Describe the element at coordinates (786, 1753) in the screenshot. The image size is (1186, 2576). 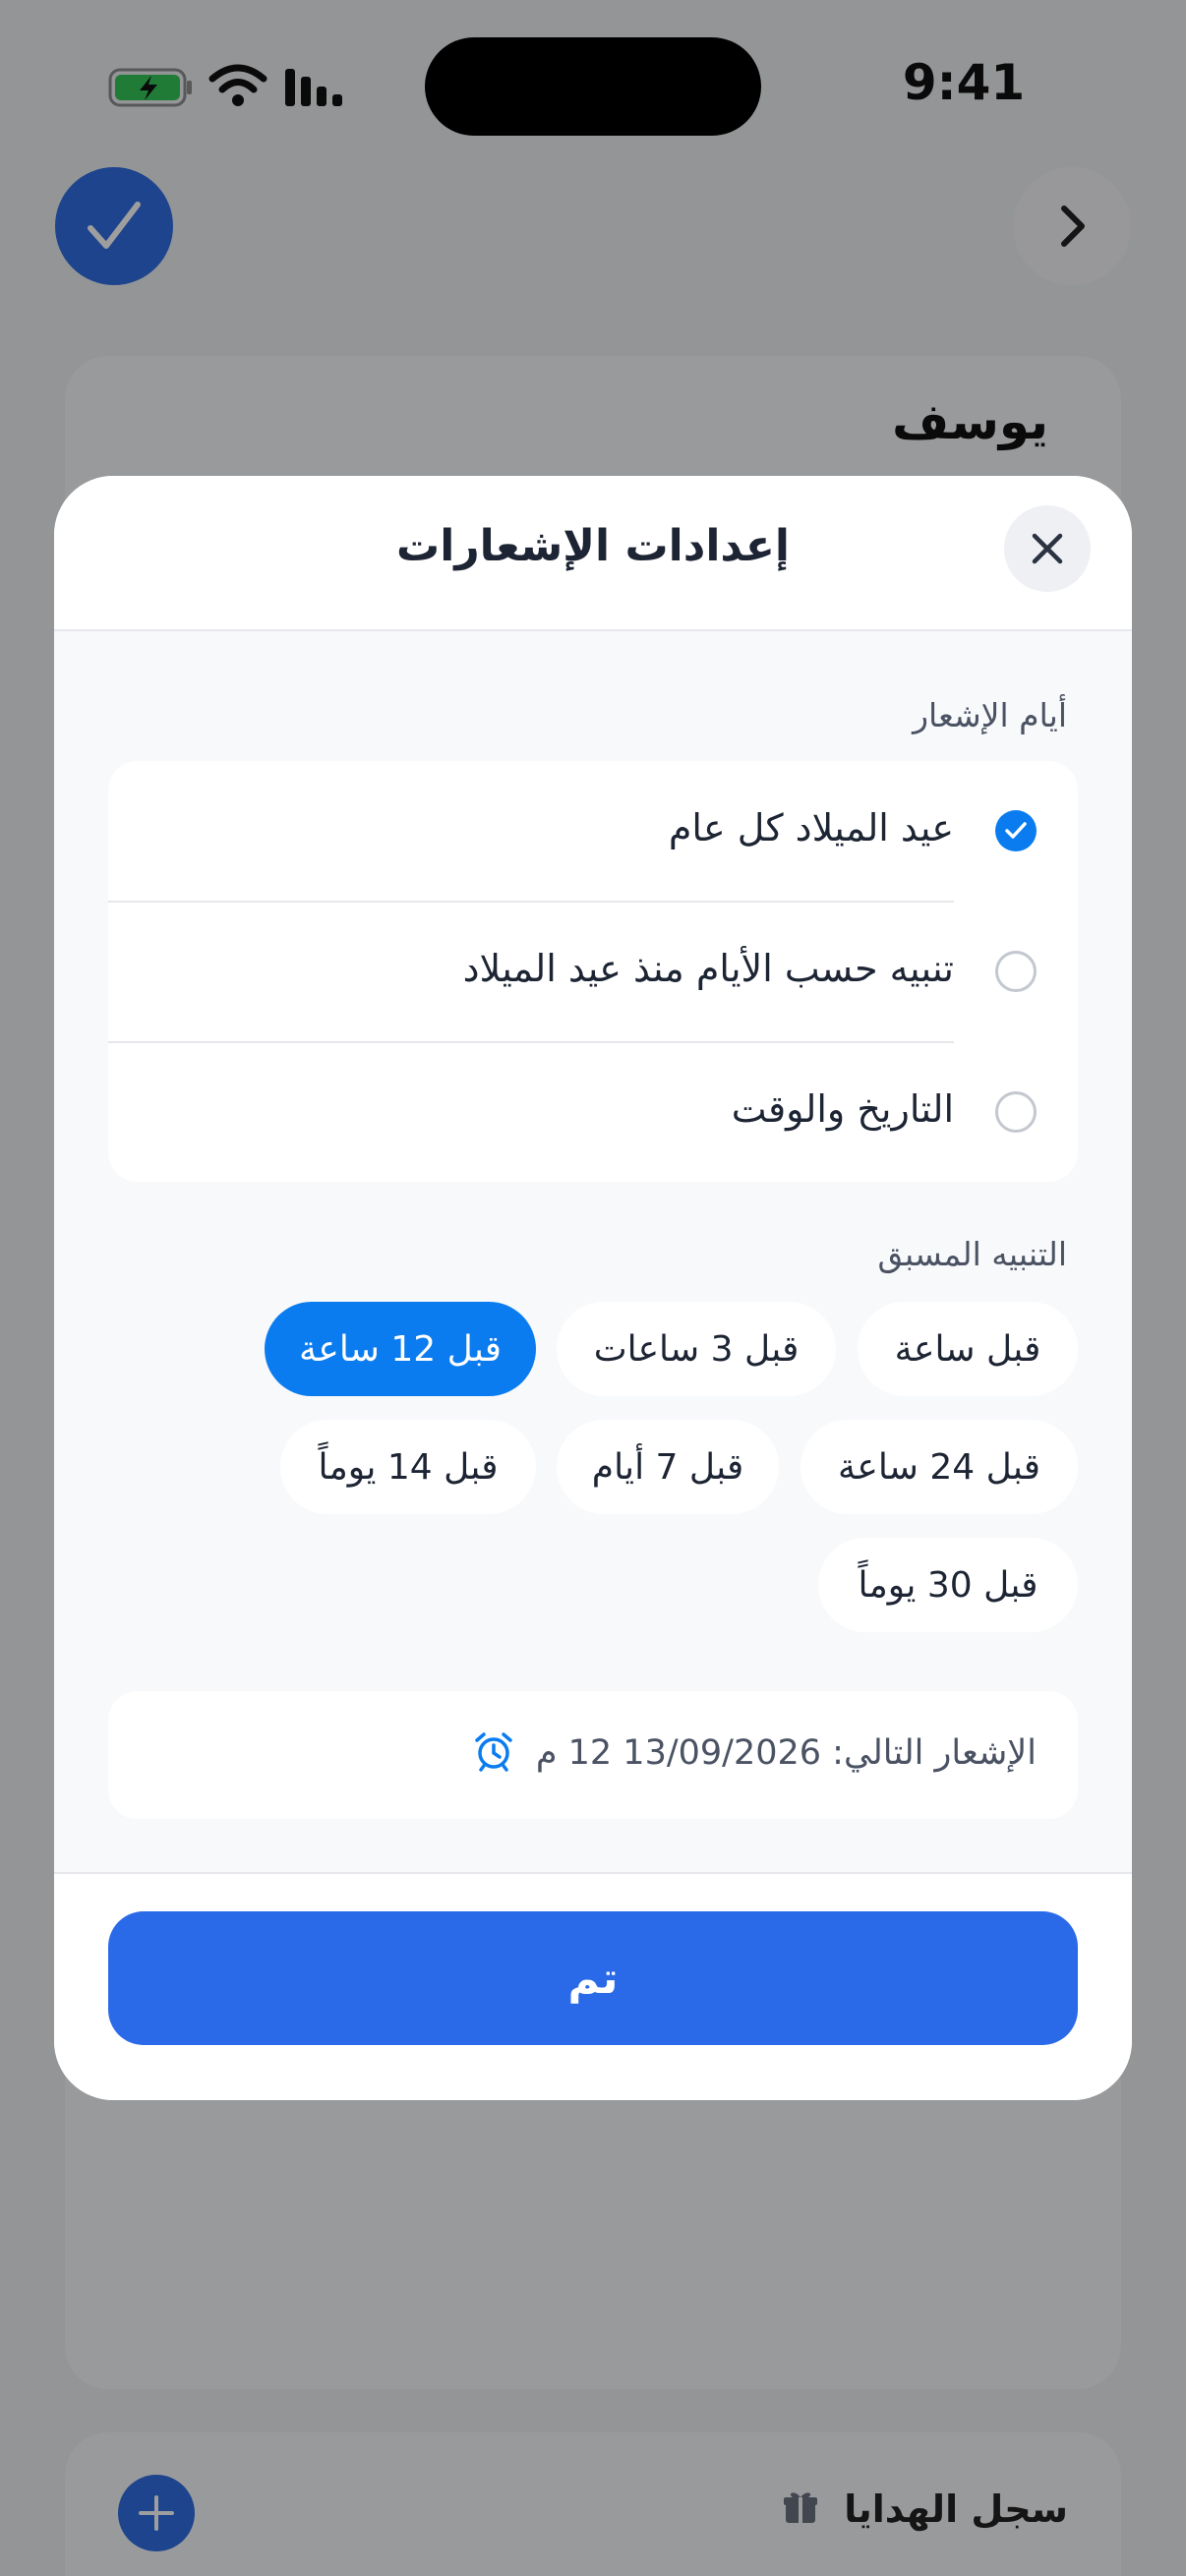
I see `next-notification-text: الإشعار التالي: 13/09/2026 12 م` at that location.